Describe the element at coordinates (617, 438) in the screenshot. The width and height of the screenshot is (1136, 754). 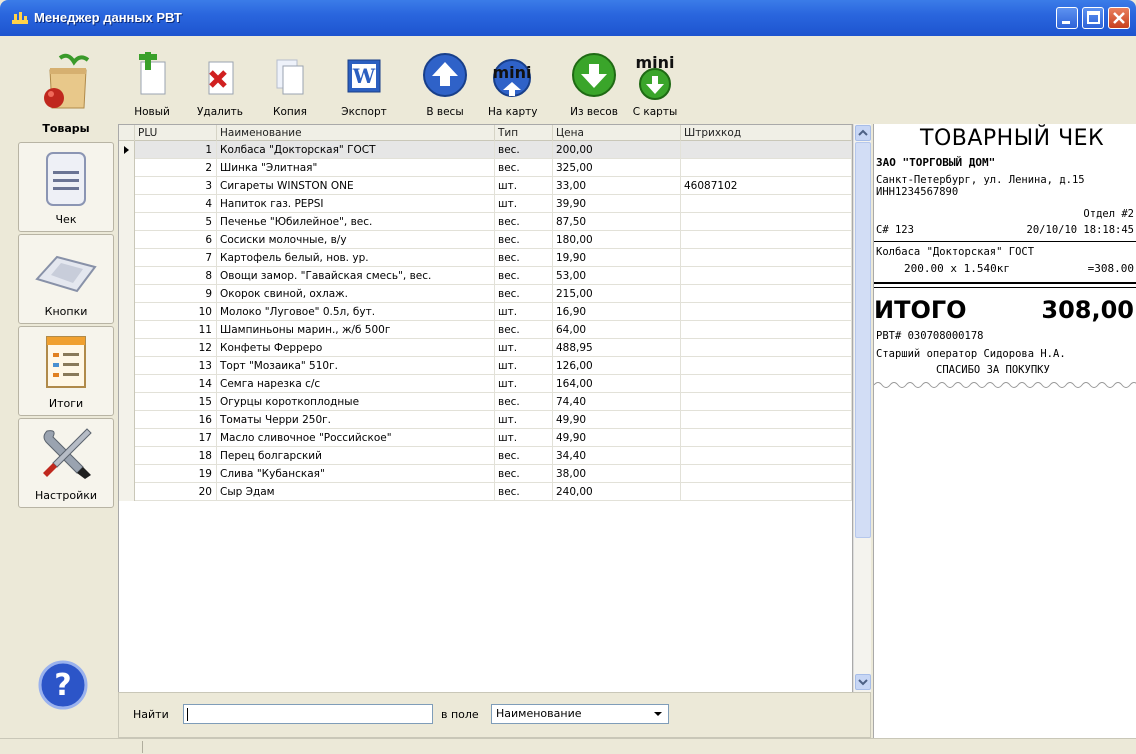
I see `cell-price: 49,90` at that location.